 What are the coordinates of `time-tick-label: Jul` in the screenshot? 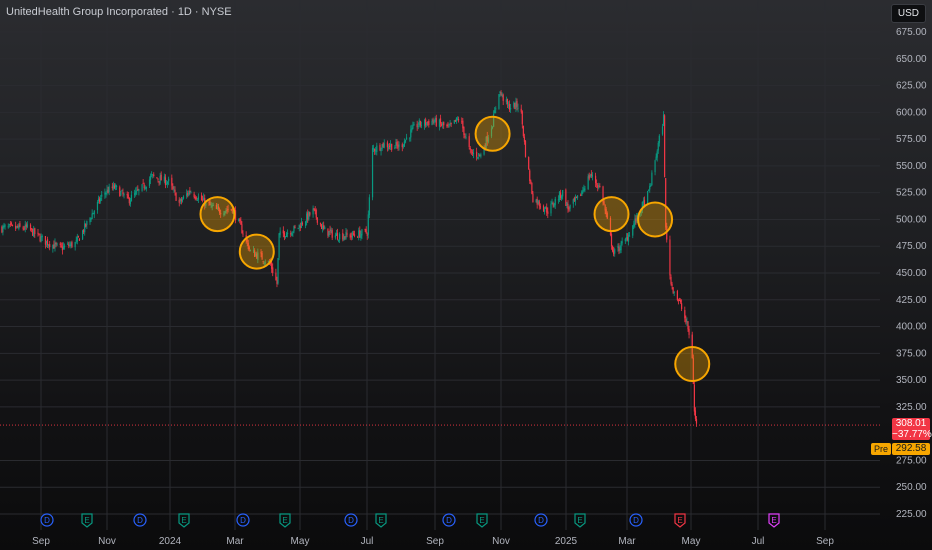 It's located at (758, 541).